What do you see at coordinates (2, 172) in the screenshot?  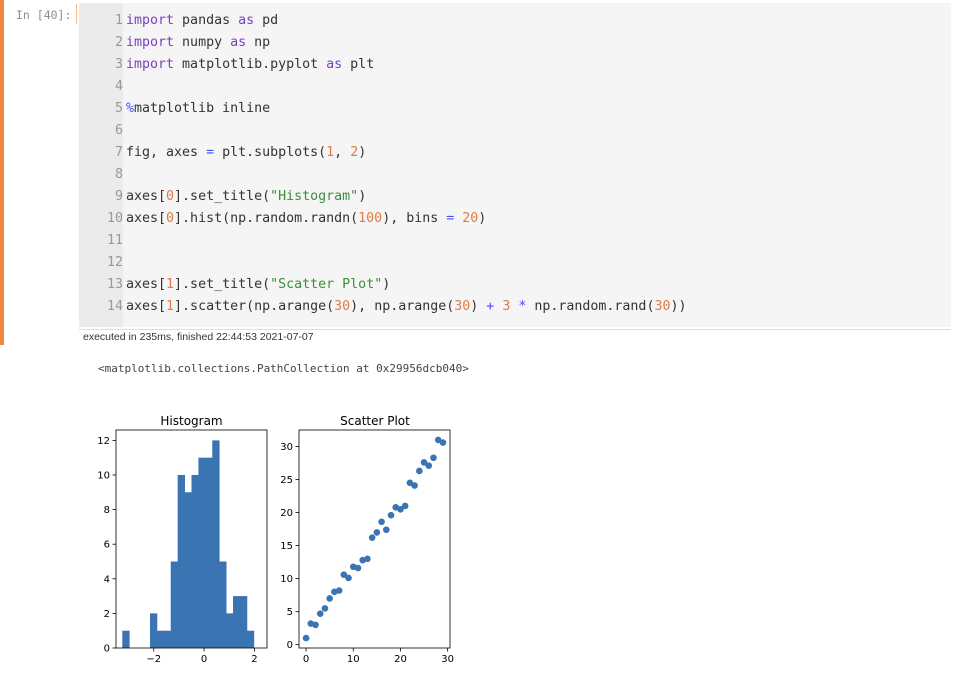 I see `cell-selection-bar` at bounding box center [2, 172].